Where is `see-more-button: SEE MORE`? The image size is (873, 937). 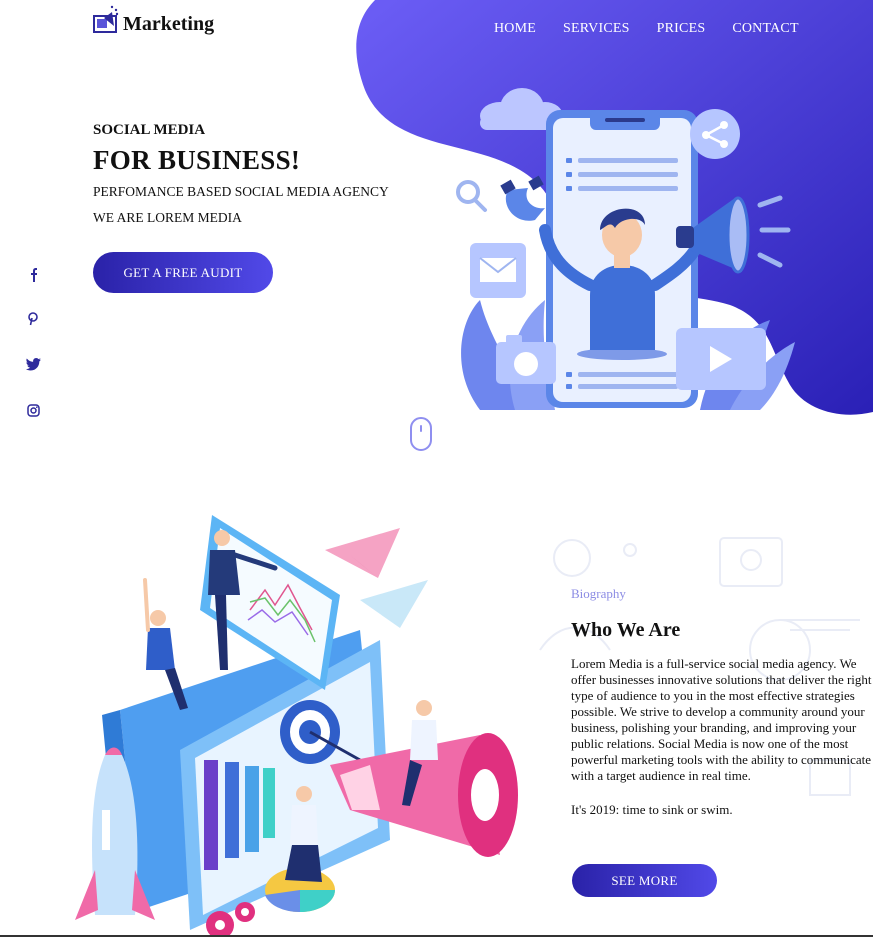 see-more-button: SEE MORE is located at coordinates (644, 880).